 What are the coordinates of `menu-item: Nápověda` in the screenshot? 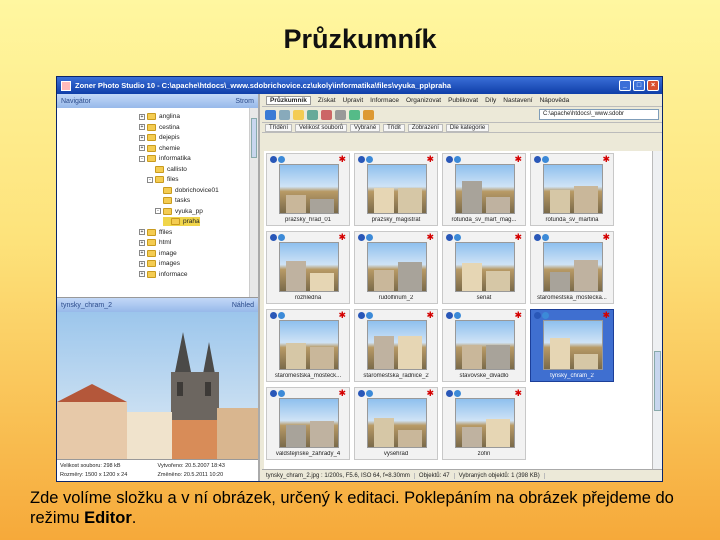 It's located at (555, 100).